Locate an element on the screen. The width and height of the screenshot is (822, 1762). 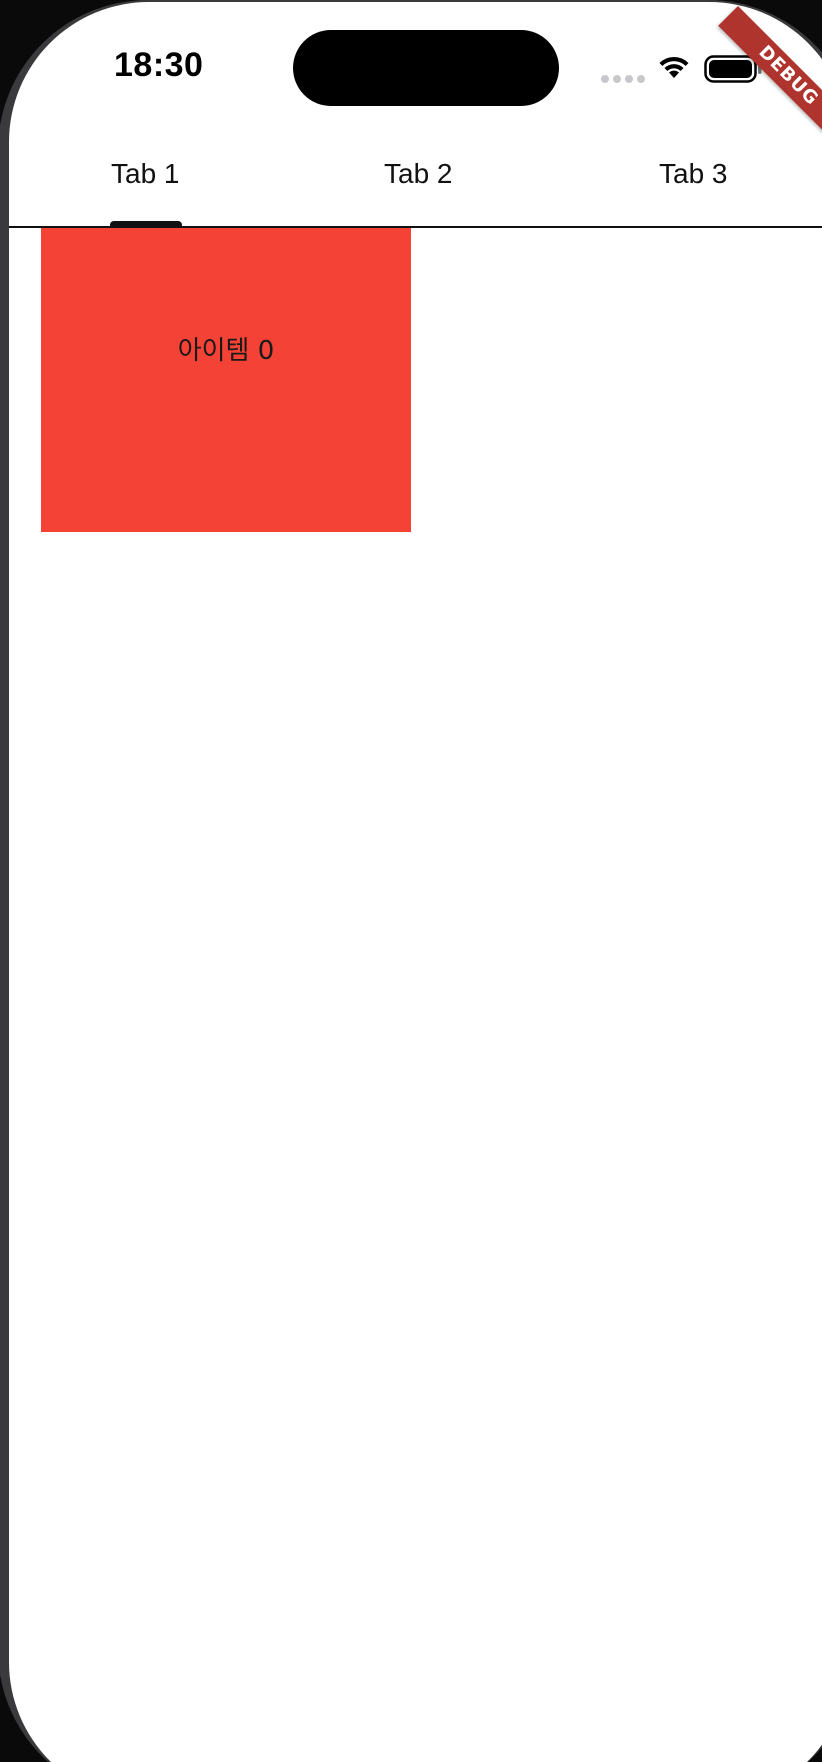
tab-3: Tab 3 is located at coordinates (693, 174).